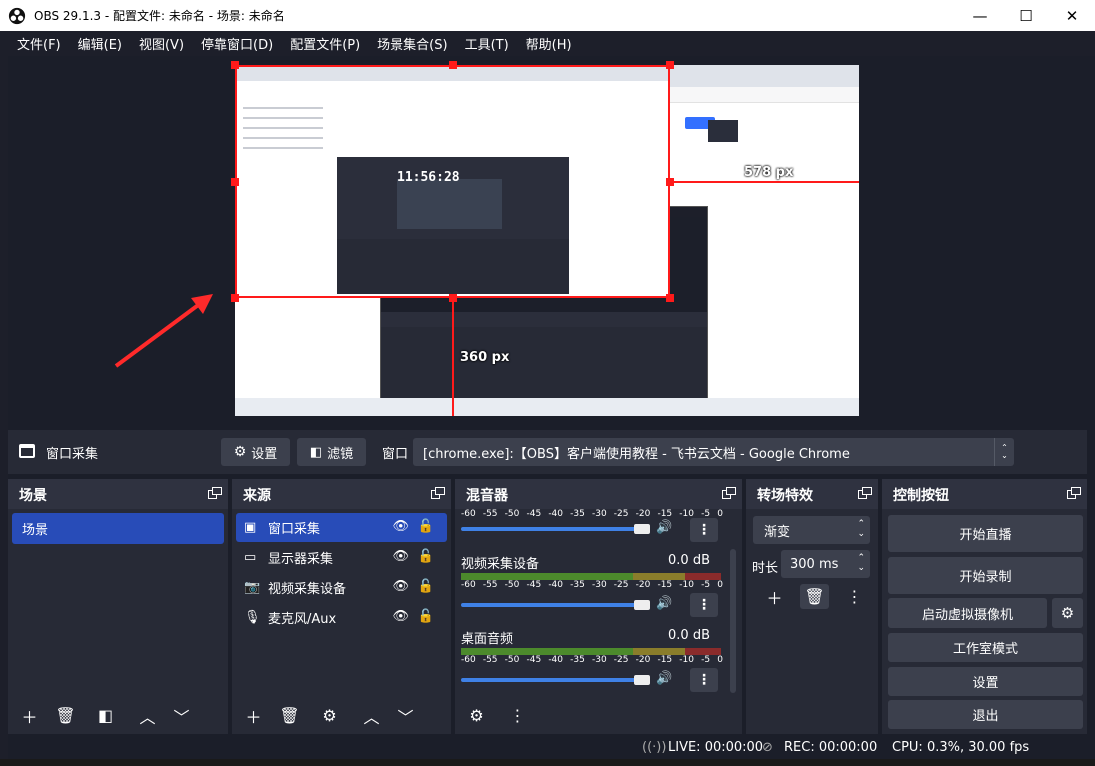 The image size is (1095, 766). Describe the element at coordinates (235, 298) in the screenshot. I see `resize-handle-bottom-left` at that location.